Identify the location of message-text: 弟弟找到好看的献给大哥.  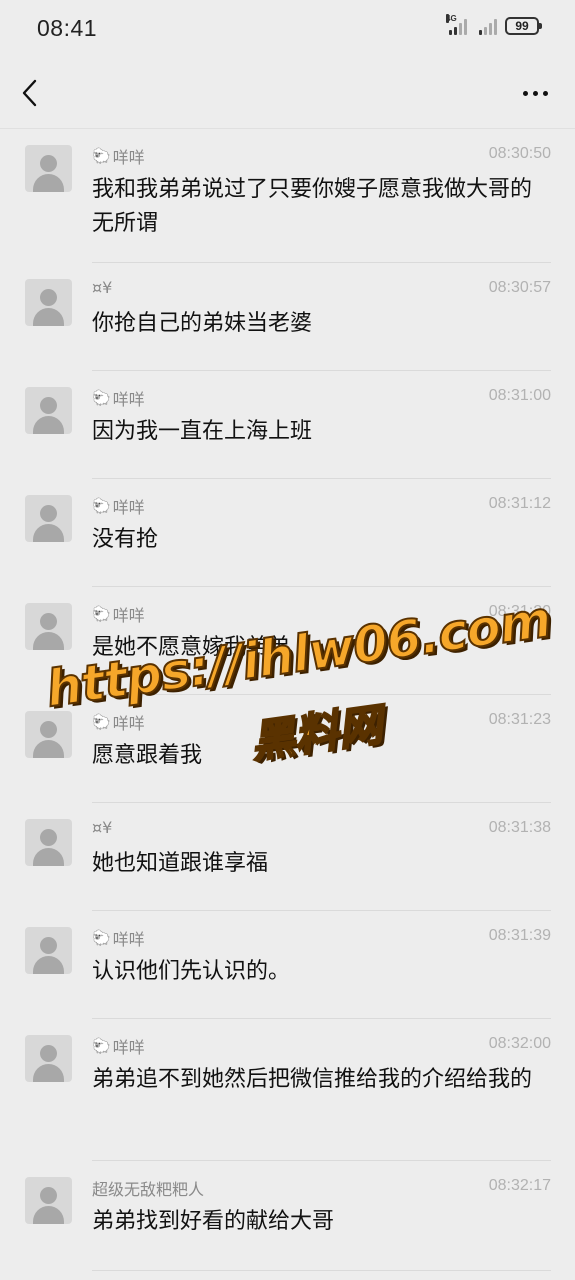
(213, 1221).